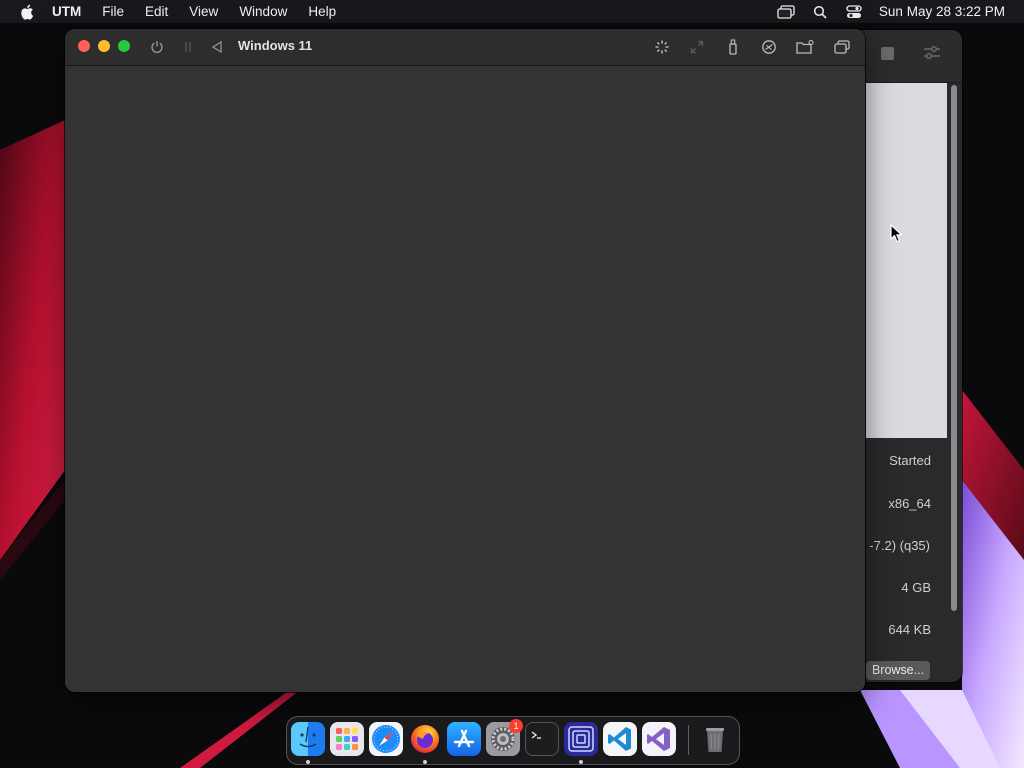  I want to click on spotlight-search-icon, so click(820, 12).